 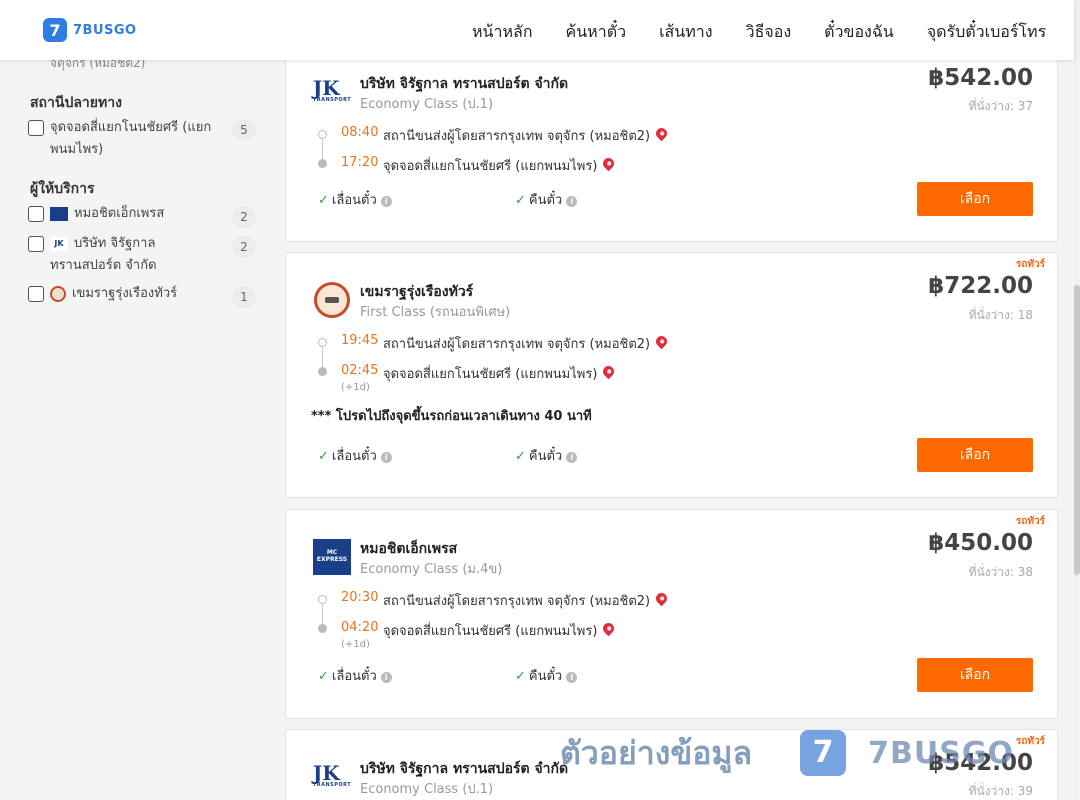 What do you see at coordinates (769, 32) in the screenshot?
I see `nav-how-to-book: วิธีจอง` at bounding box center [769, 32].